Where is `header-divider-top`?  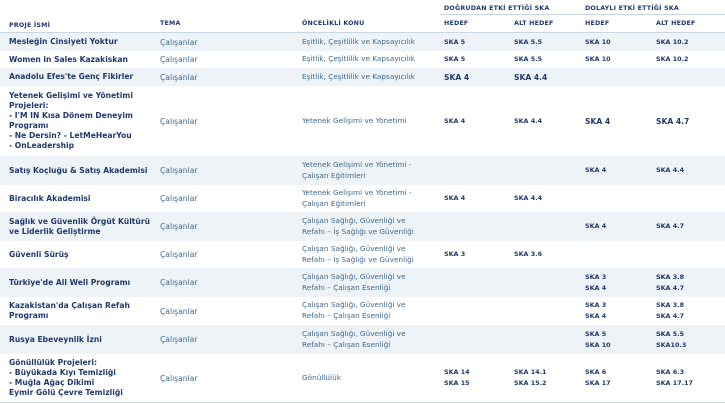 header-divider-top is located at coordinates (582, 14).